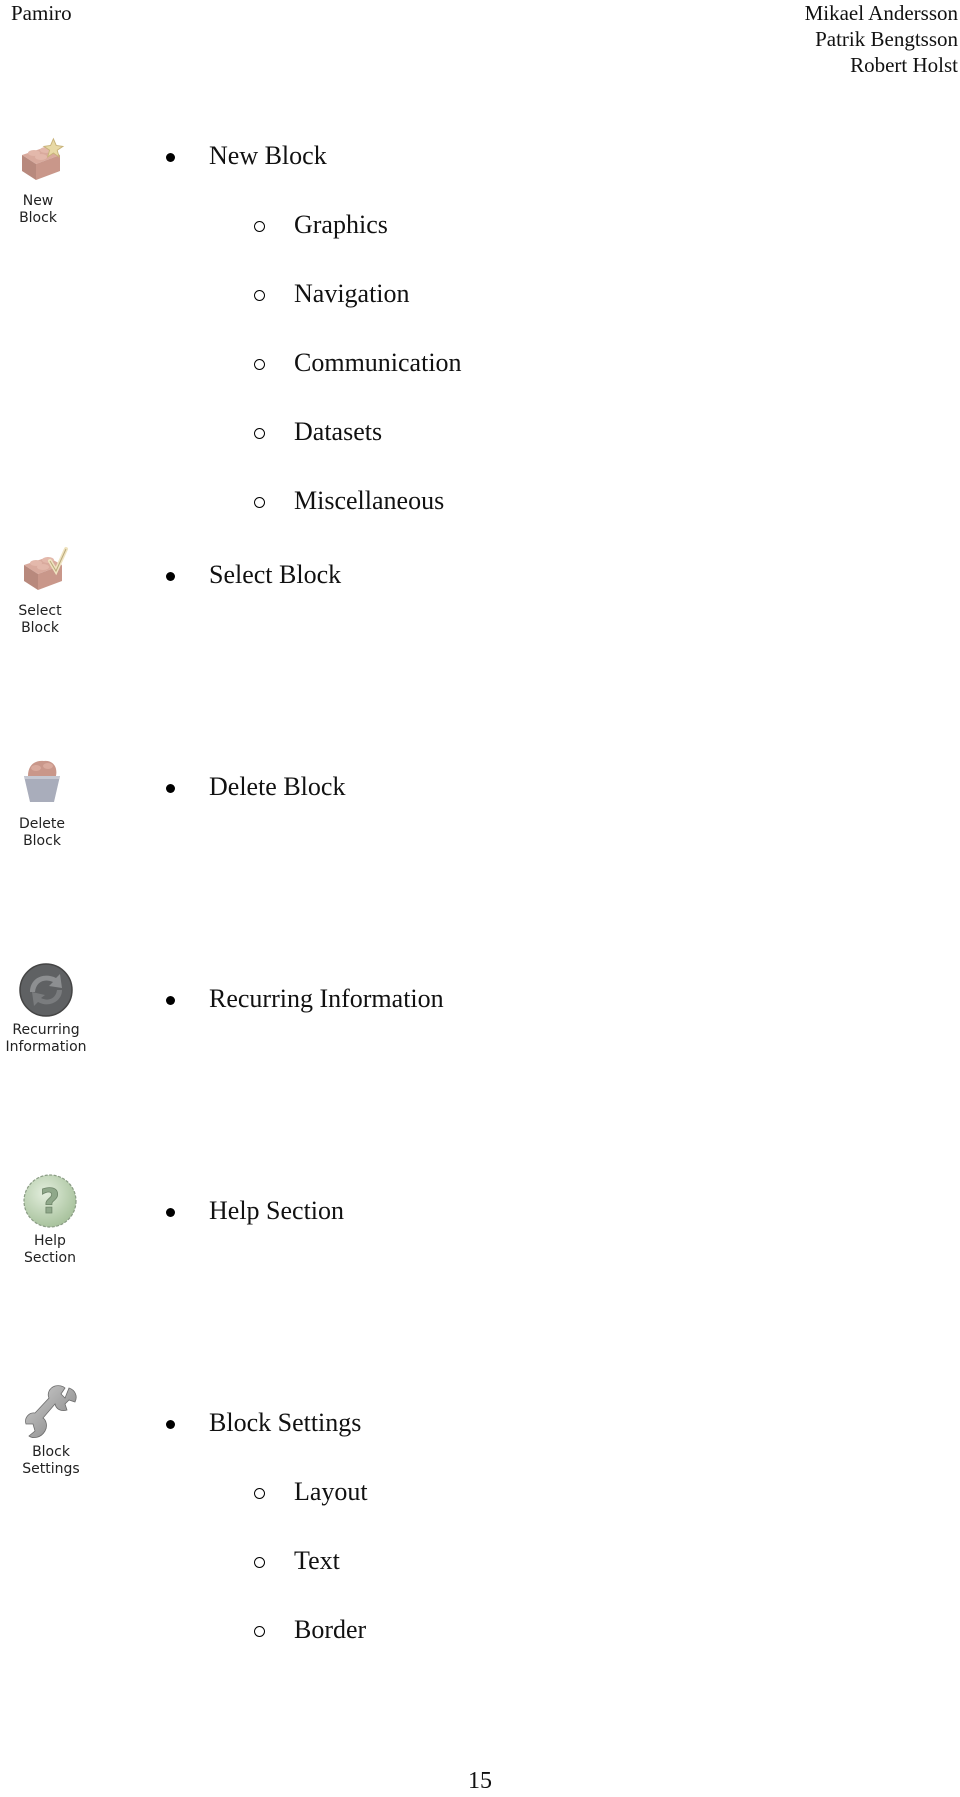 The image size is (960, 1797). Describe the element at coordinates (42, 781) in the screenshot. I see `delete-block-icon` at that location.